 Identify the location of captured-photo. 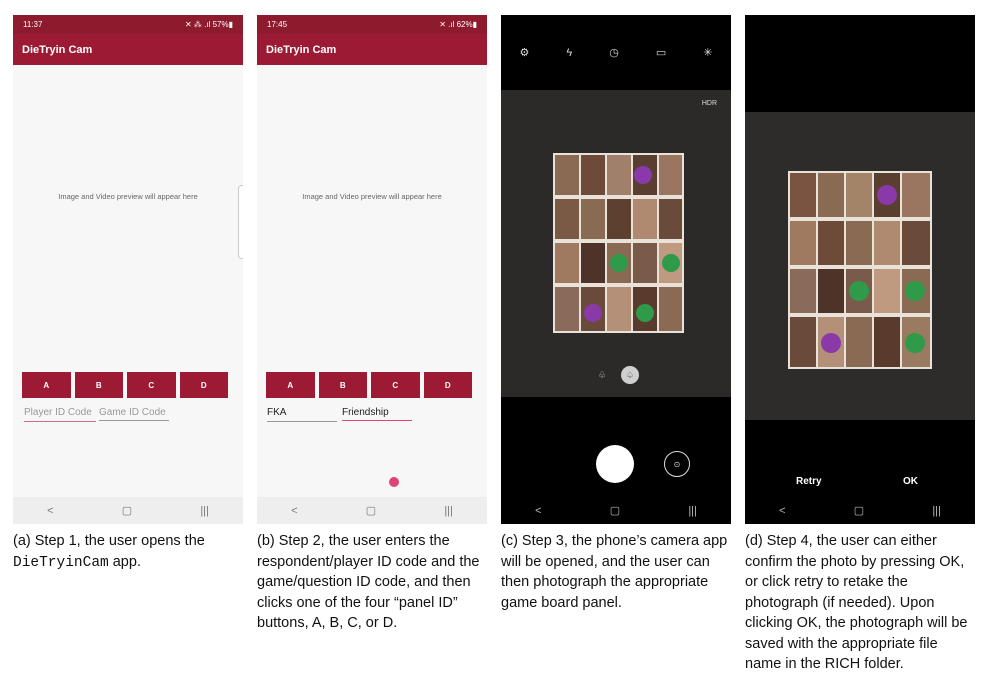
(860, 266).